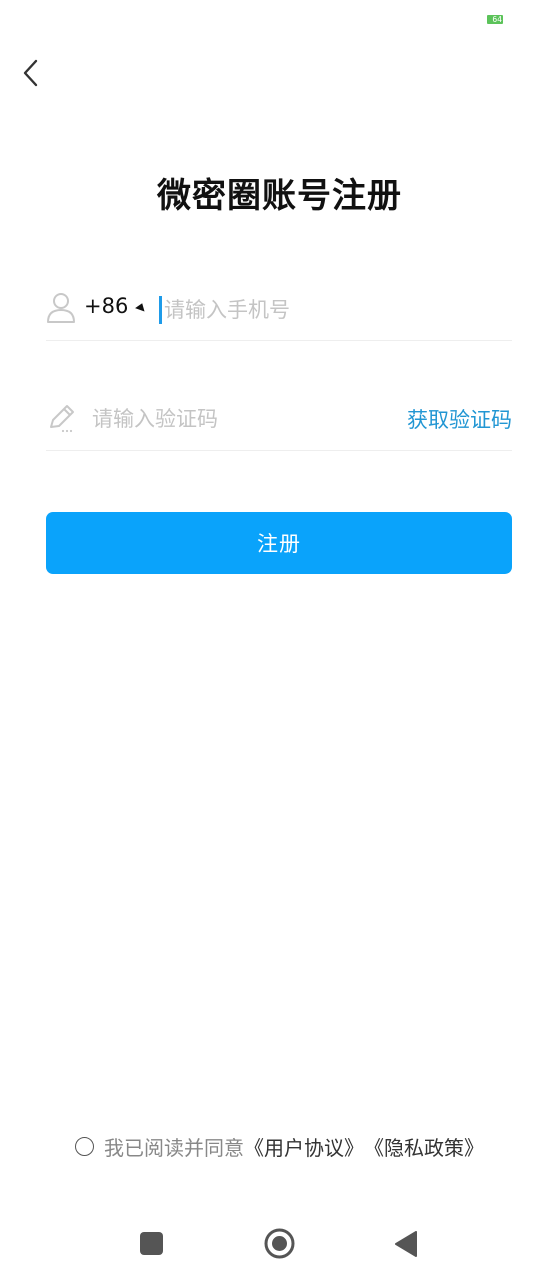 The image size is (559, 1280). Describe the element at coordinates (459, 419) in the screenshot. I see `get-code-button: 获取验证码` at that location.